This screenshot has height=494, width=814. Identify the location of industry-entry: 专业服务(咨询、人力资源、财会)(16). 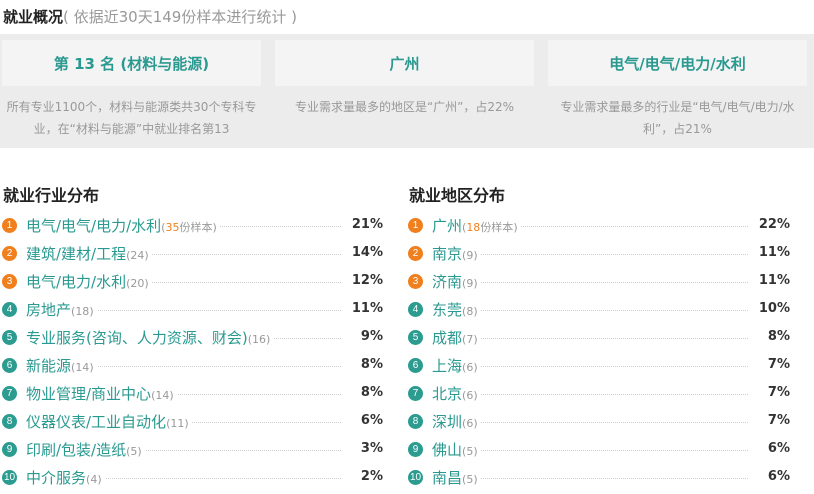
(150, 337).